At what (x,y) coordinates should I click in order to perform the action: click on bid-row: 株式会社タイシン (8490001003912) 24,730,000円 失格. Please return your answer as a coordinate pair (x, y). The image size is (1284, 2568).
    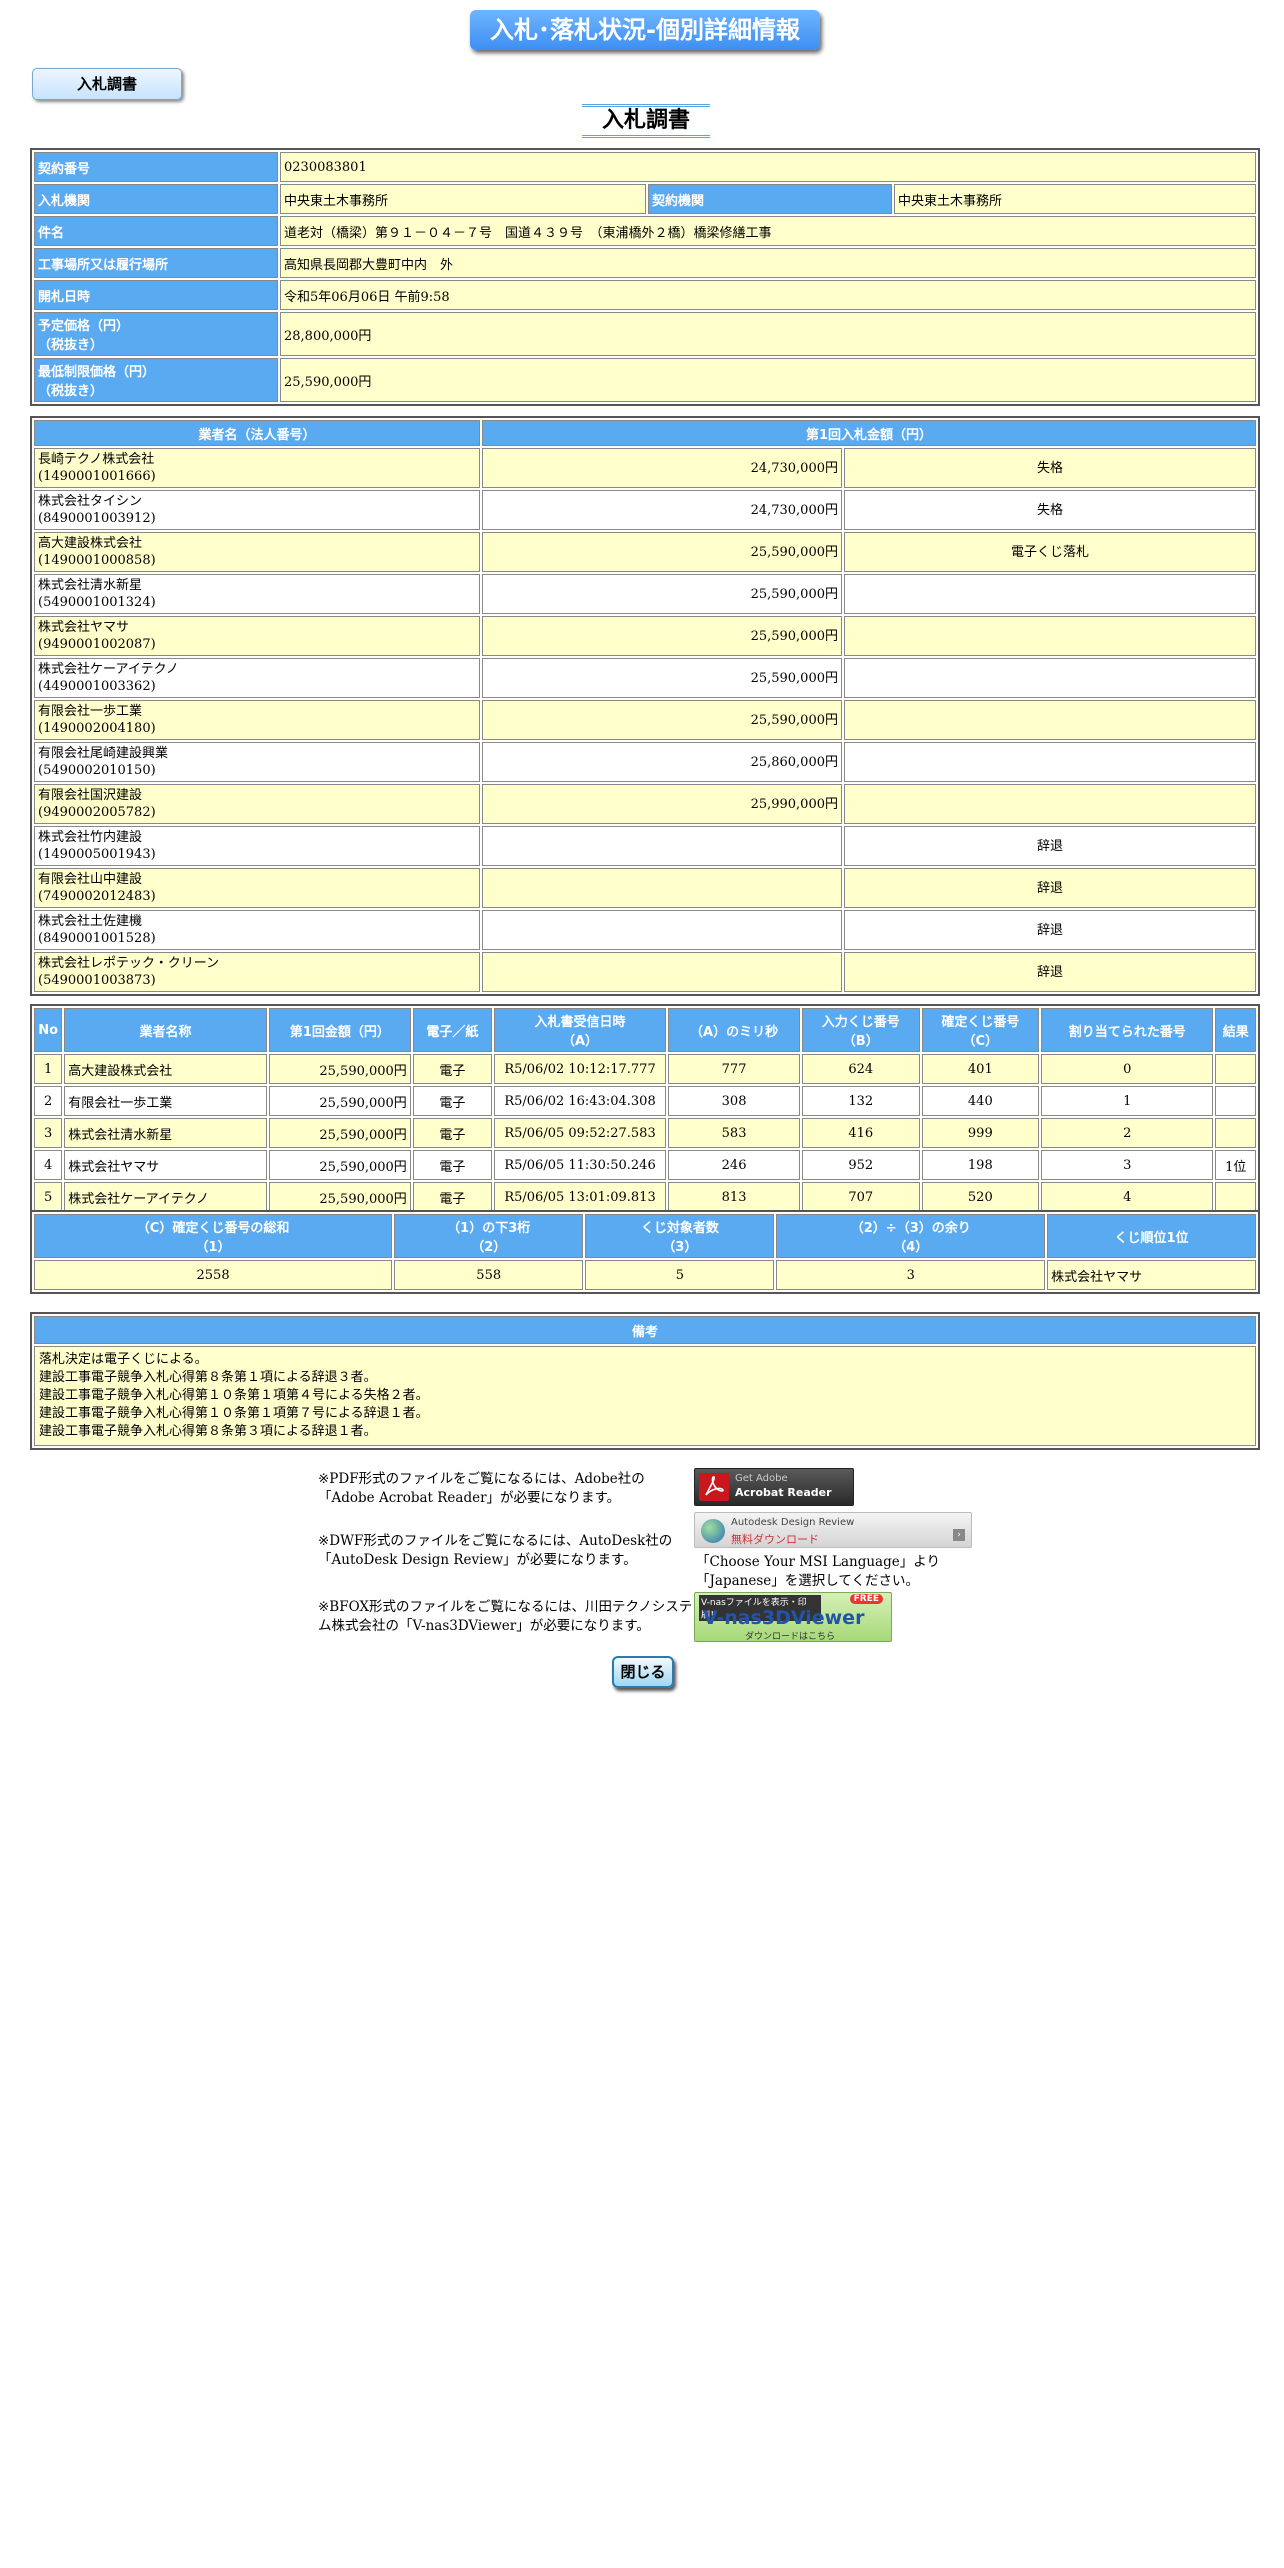
    Looking at the image, I should click on (645, 510).